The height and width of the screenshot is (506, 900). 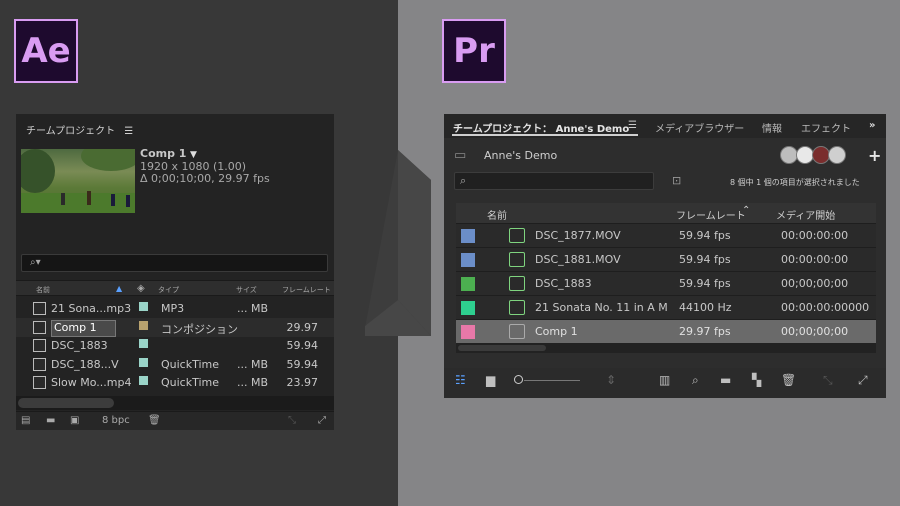 What do you see at coordinates (25, 420) in the screenshot?
I see `interpret-footage-icon: ▤` at bounding box center [25, 420].